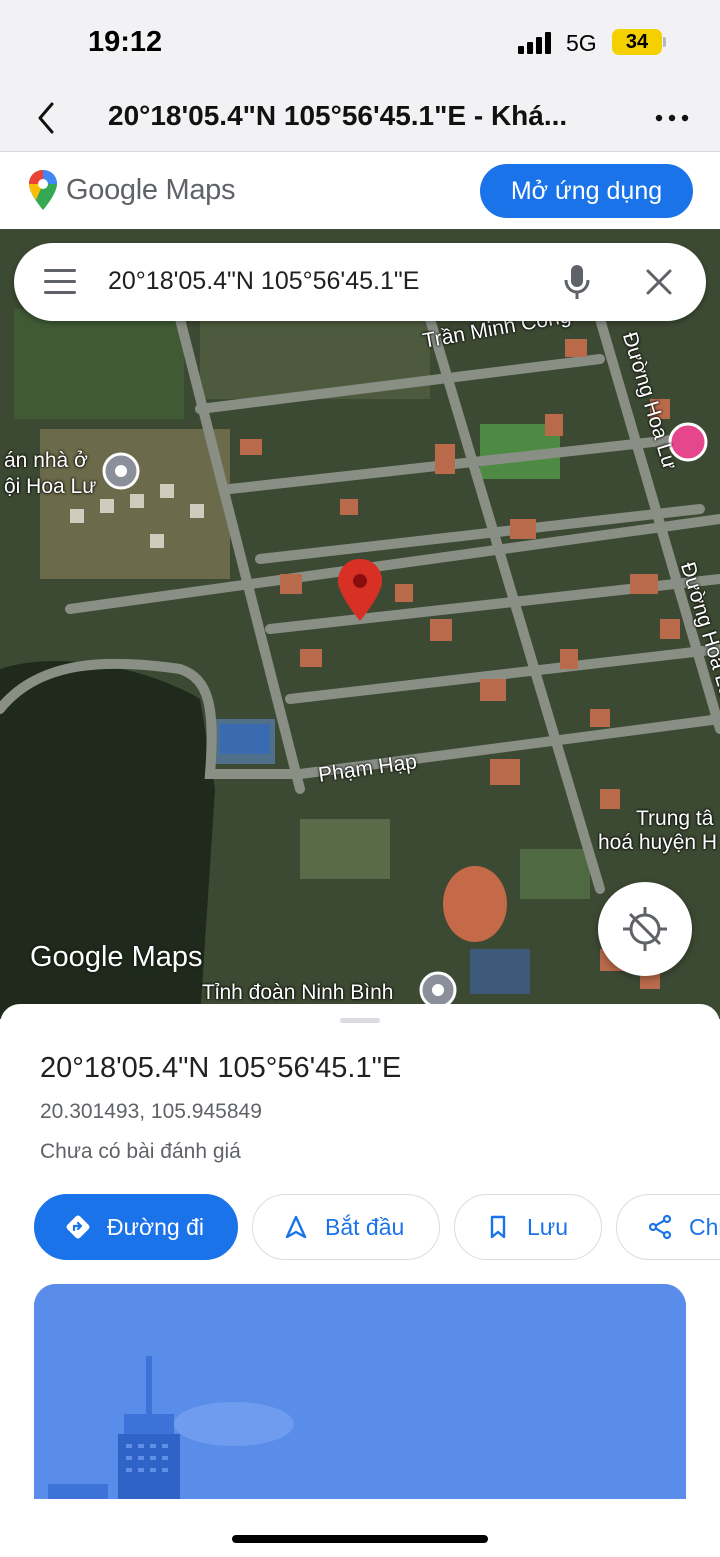 The image size is (720, 1557). What do you see at coordinates (586, 191) in the screenshot?
I see `open-app-button: Mở ứng dụng` at bounding box center [586, 191].